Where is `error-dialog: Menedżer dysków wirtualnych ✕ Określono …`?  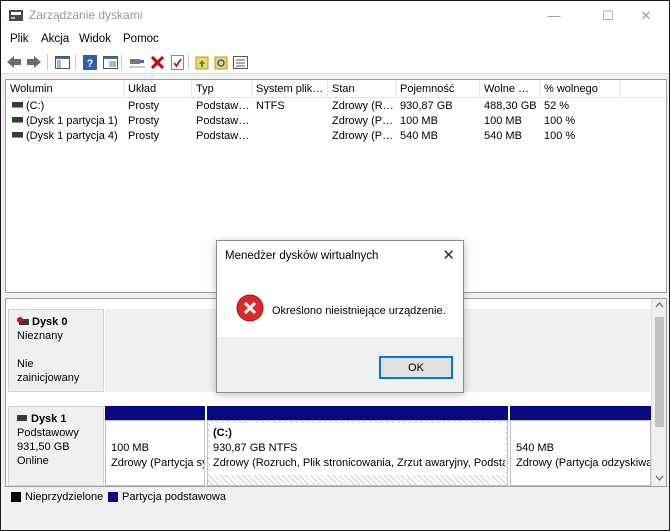 error-dialog: Menedżer dysków wirtualnych ✕ Określono … is located at coordinates (340, 316).